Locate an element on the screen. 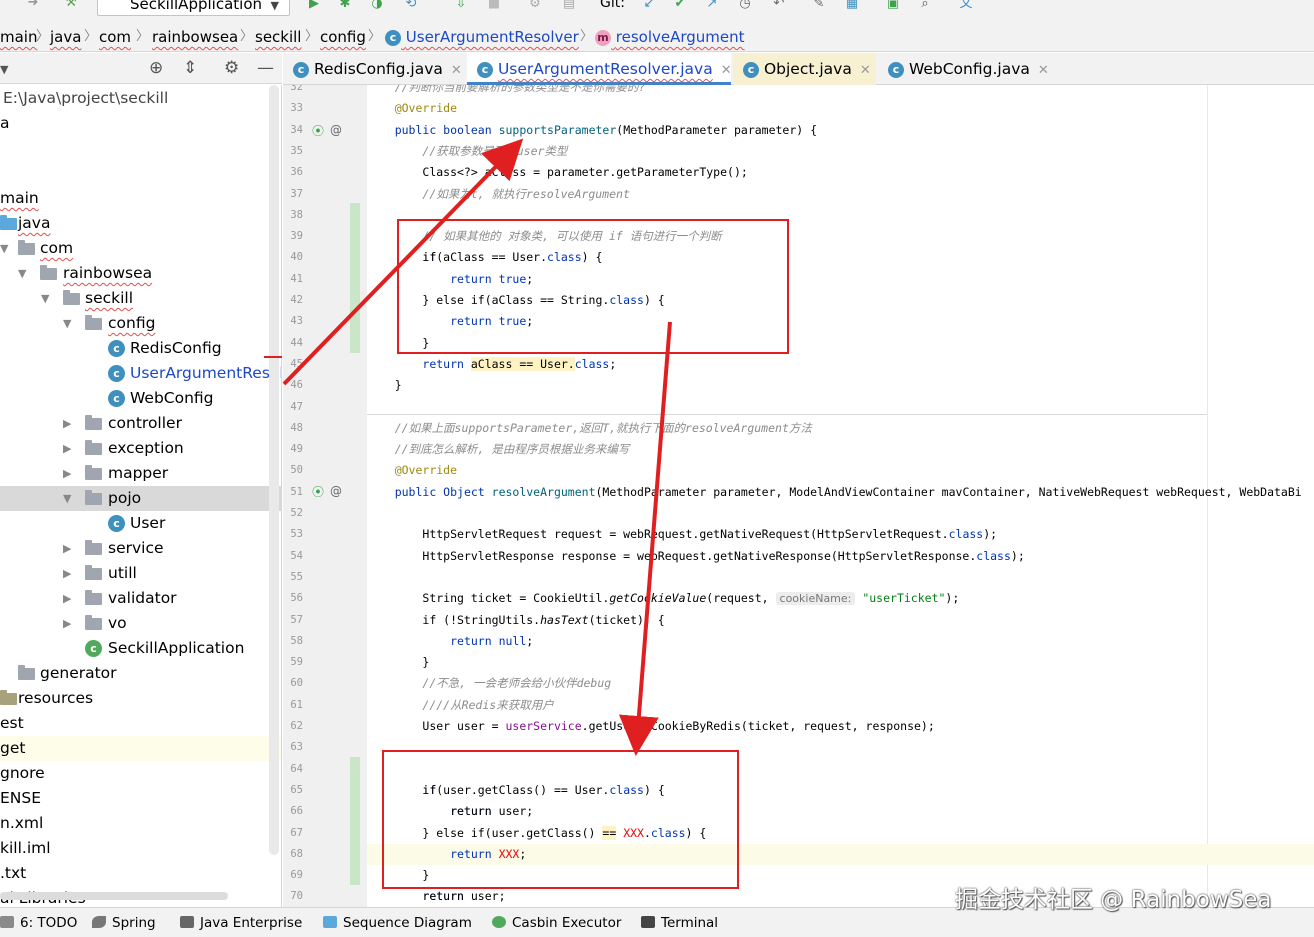 The width and height of the screenshot is (1314, 937). coverage-icon: ◑ is located at coordinates (377, 5).